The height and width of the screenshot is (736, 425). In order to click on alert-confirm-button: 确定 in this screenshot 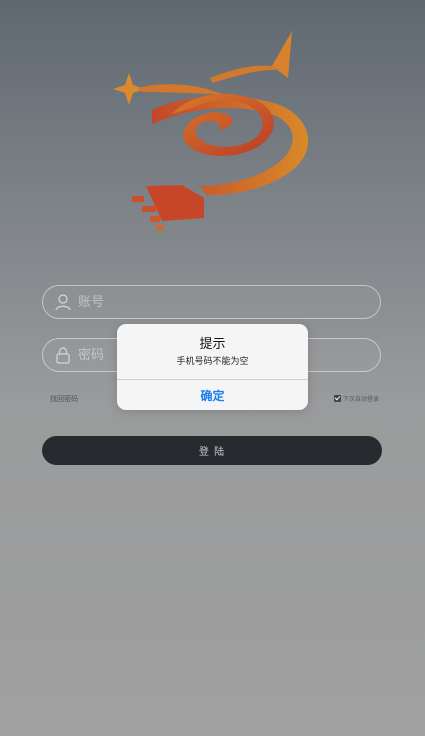, I will do `click(212, 395)`.